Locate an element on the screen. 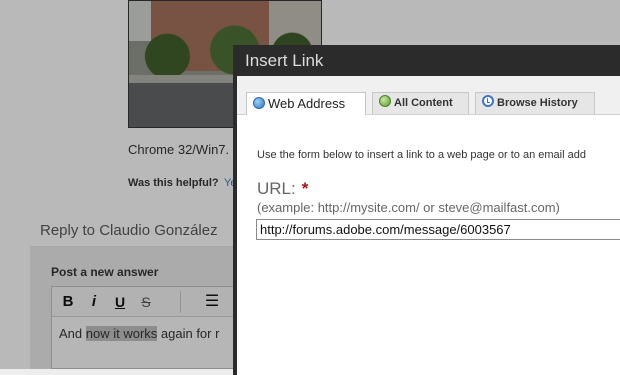 This screenshot has height=375, width=620. url-input is located at coordinates (438, 229).